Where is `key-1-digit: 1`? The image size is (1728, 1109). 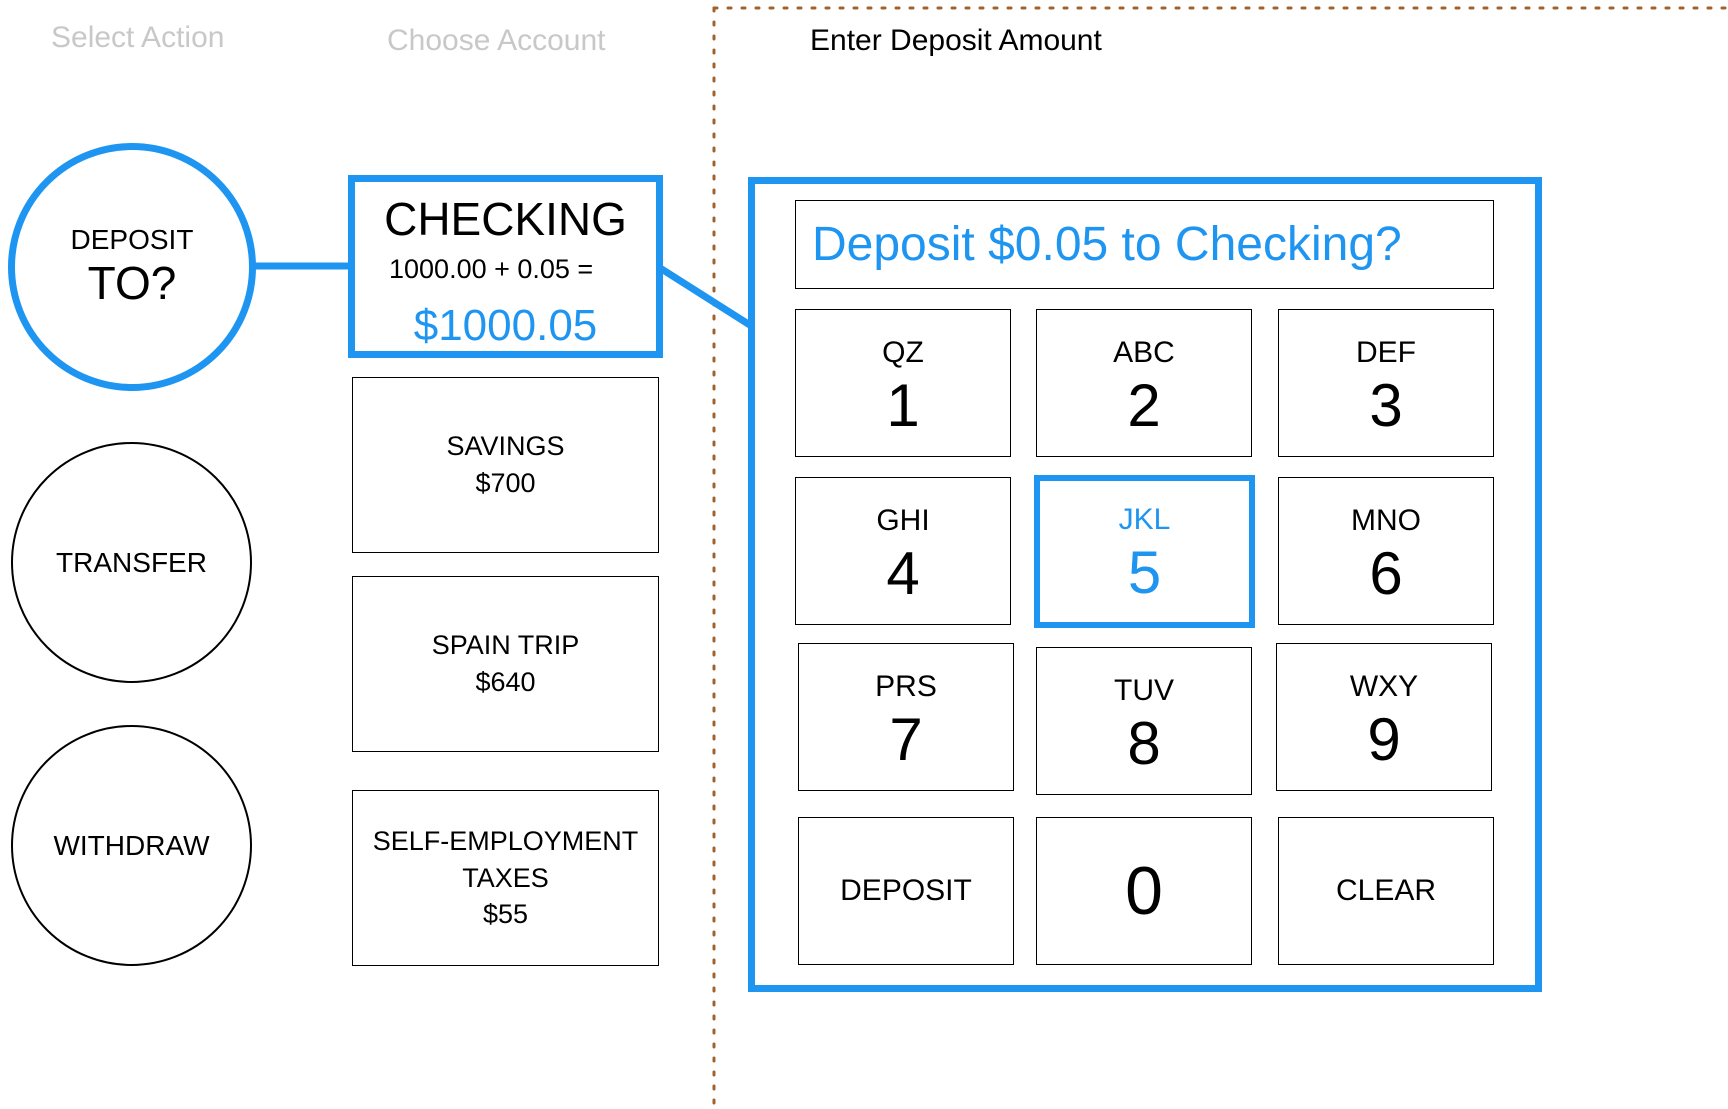
key-1-digit: 1 is located at coordinates (903, 405).